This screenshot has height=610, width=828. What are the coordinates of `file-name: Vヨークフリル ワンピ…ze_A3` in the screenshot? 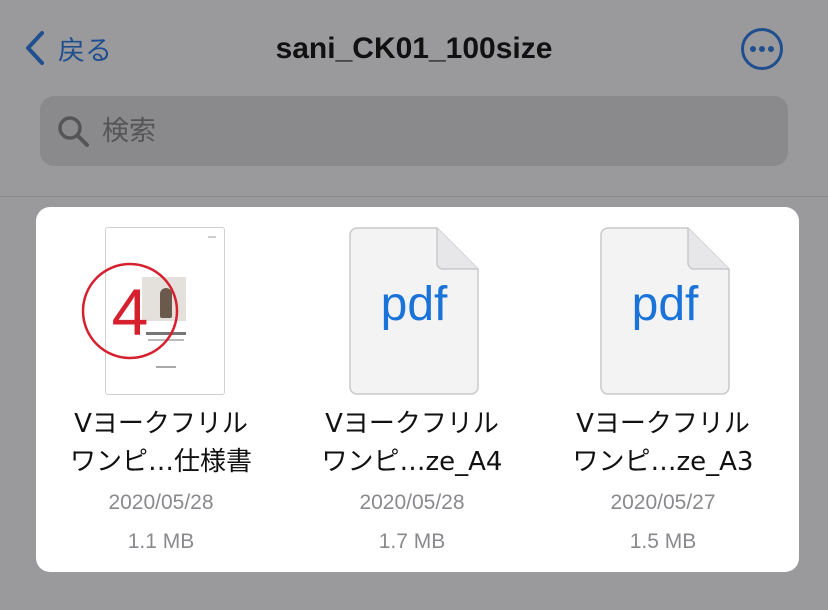 It's located at (663, 443).